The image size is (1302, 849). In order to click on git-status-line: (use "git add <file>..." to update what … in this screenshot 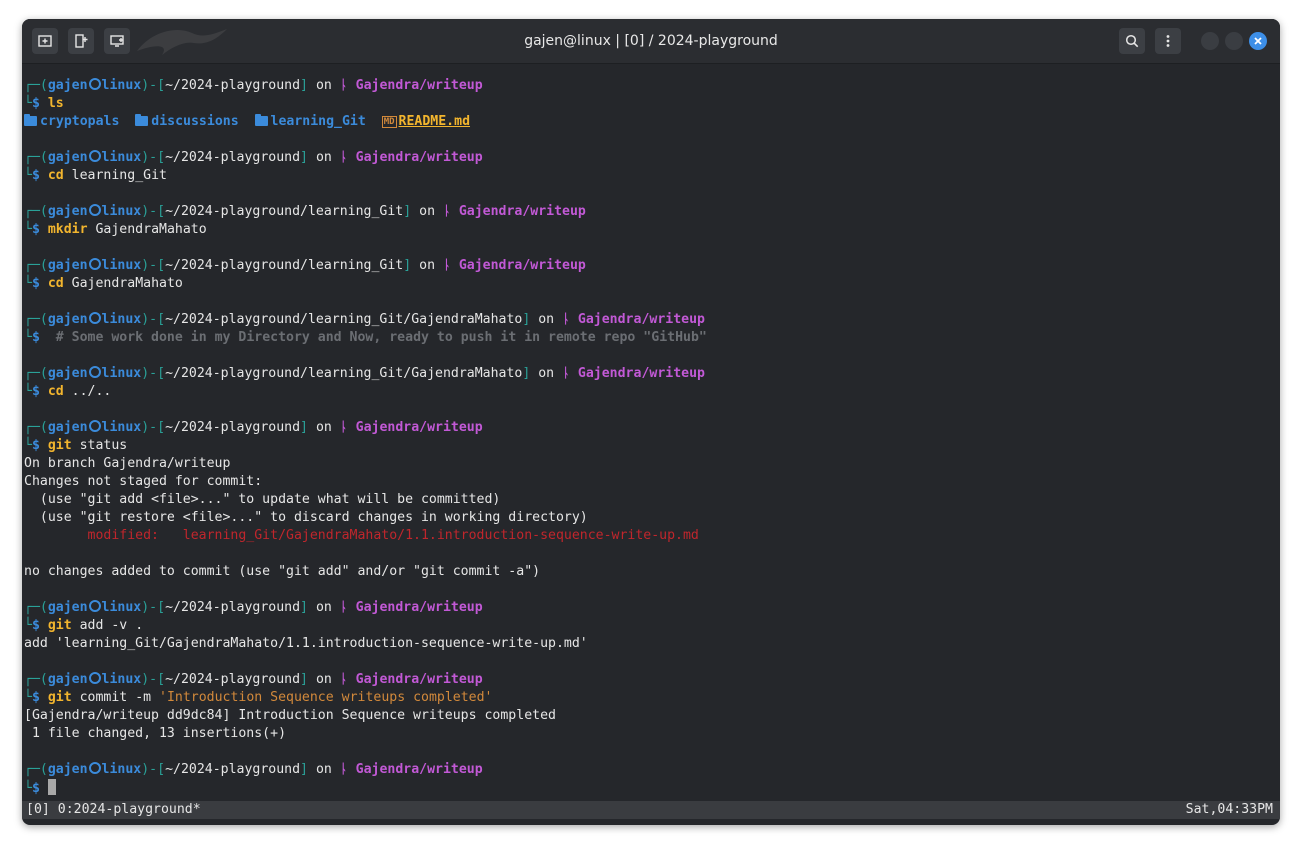, I will do `click(262, 500)`.